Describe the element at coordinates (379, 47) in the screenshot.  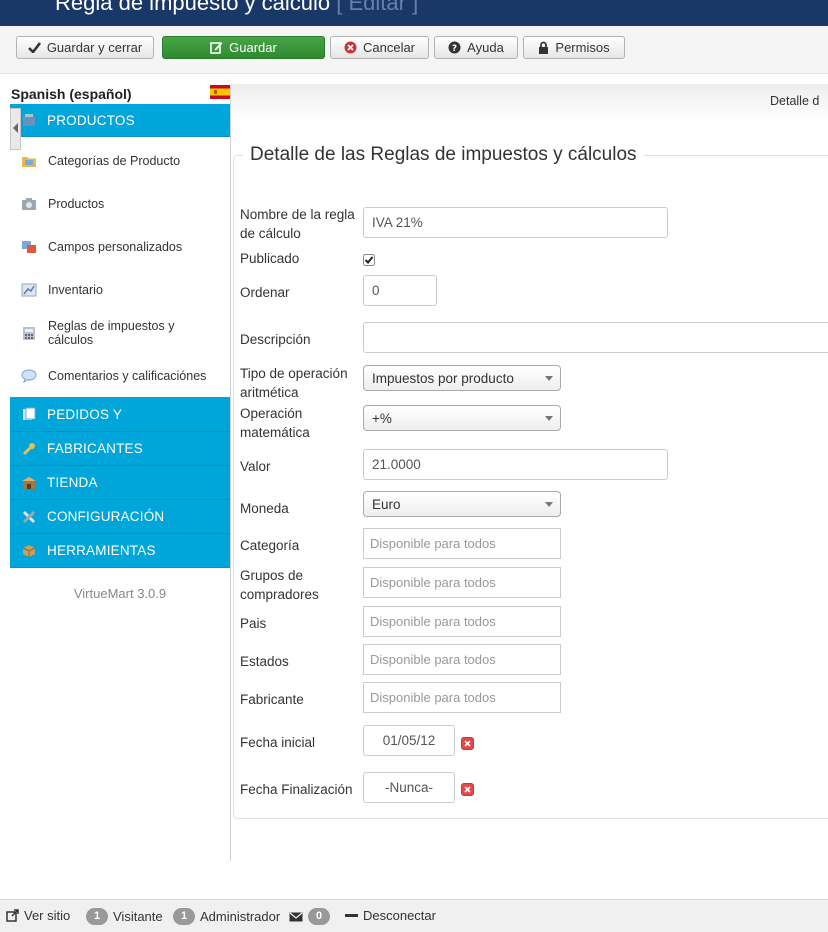
I see `cancel-button: Cancelar` at that location.